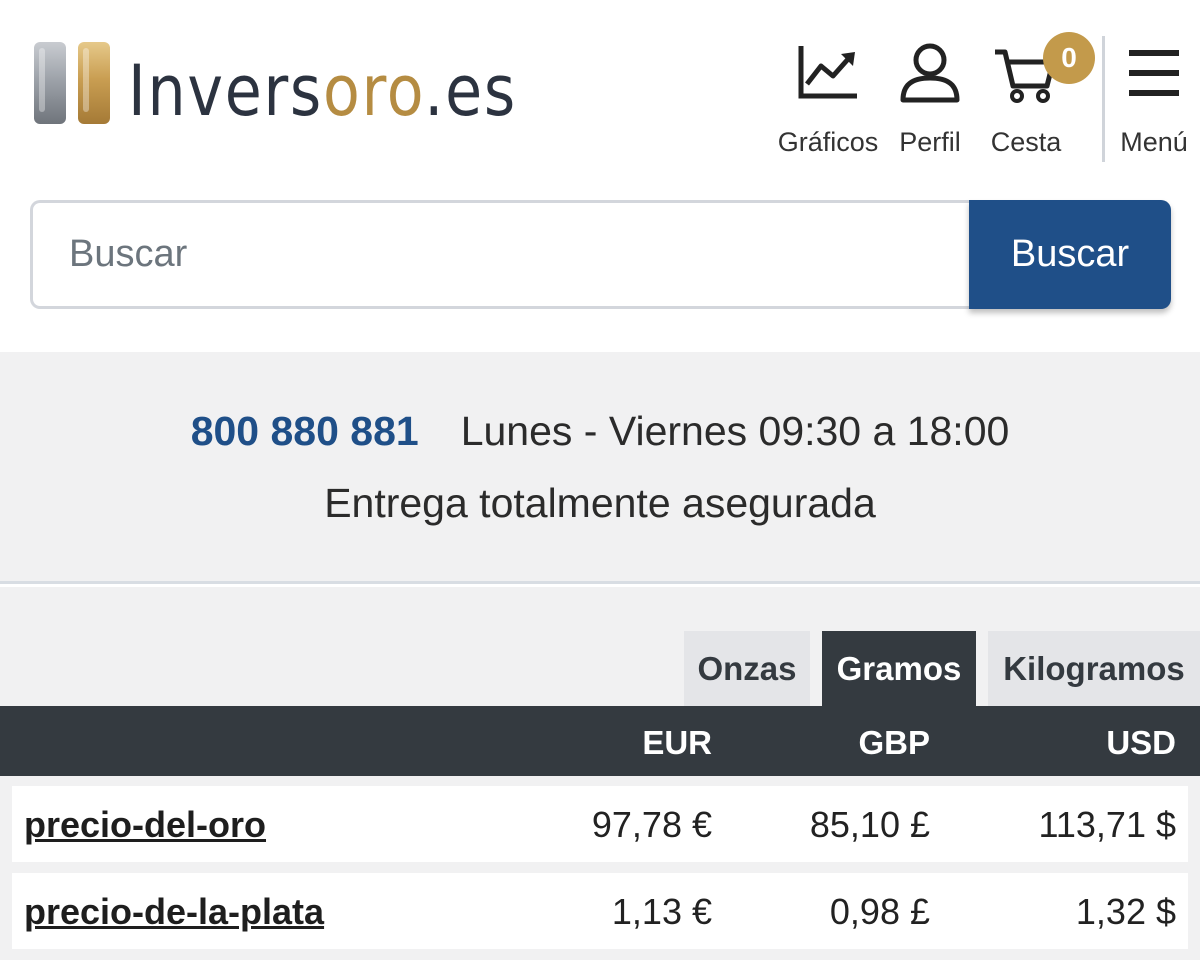  Describe the element at coordinates (1125, 911) in the screenshot. I see `price-usd: 1,32 $` at that location.